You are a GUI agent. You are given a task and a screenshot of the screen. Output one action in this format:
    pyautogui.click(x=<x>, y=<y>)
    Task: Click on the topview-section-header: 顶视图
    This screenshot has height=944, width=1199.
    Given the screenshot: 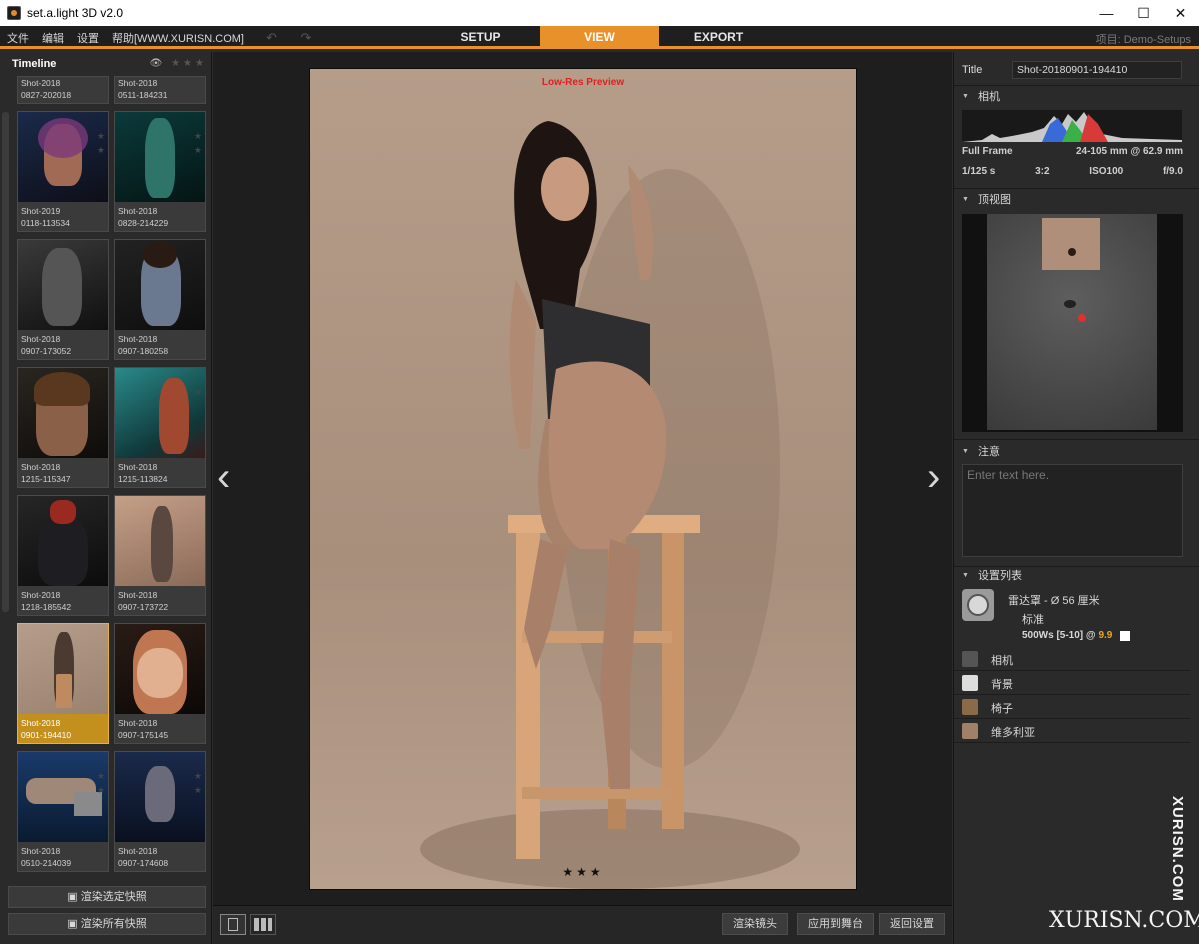 What is the action you would take?
    pyautogui.click(x=1076, y=200)
    